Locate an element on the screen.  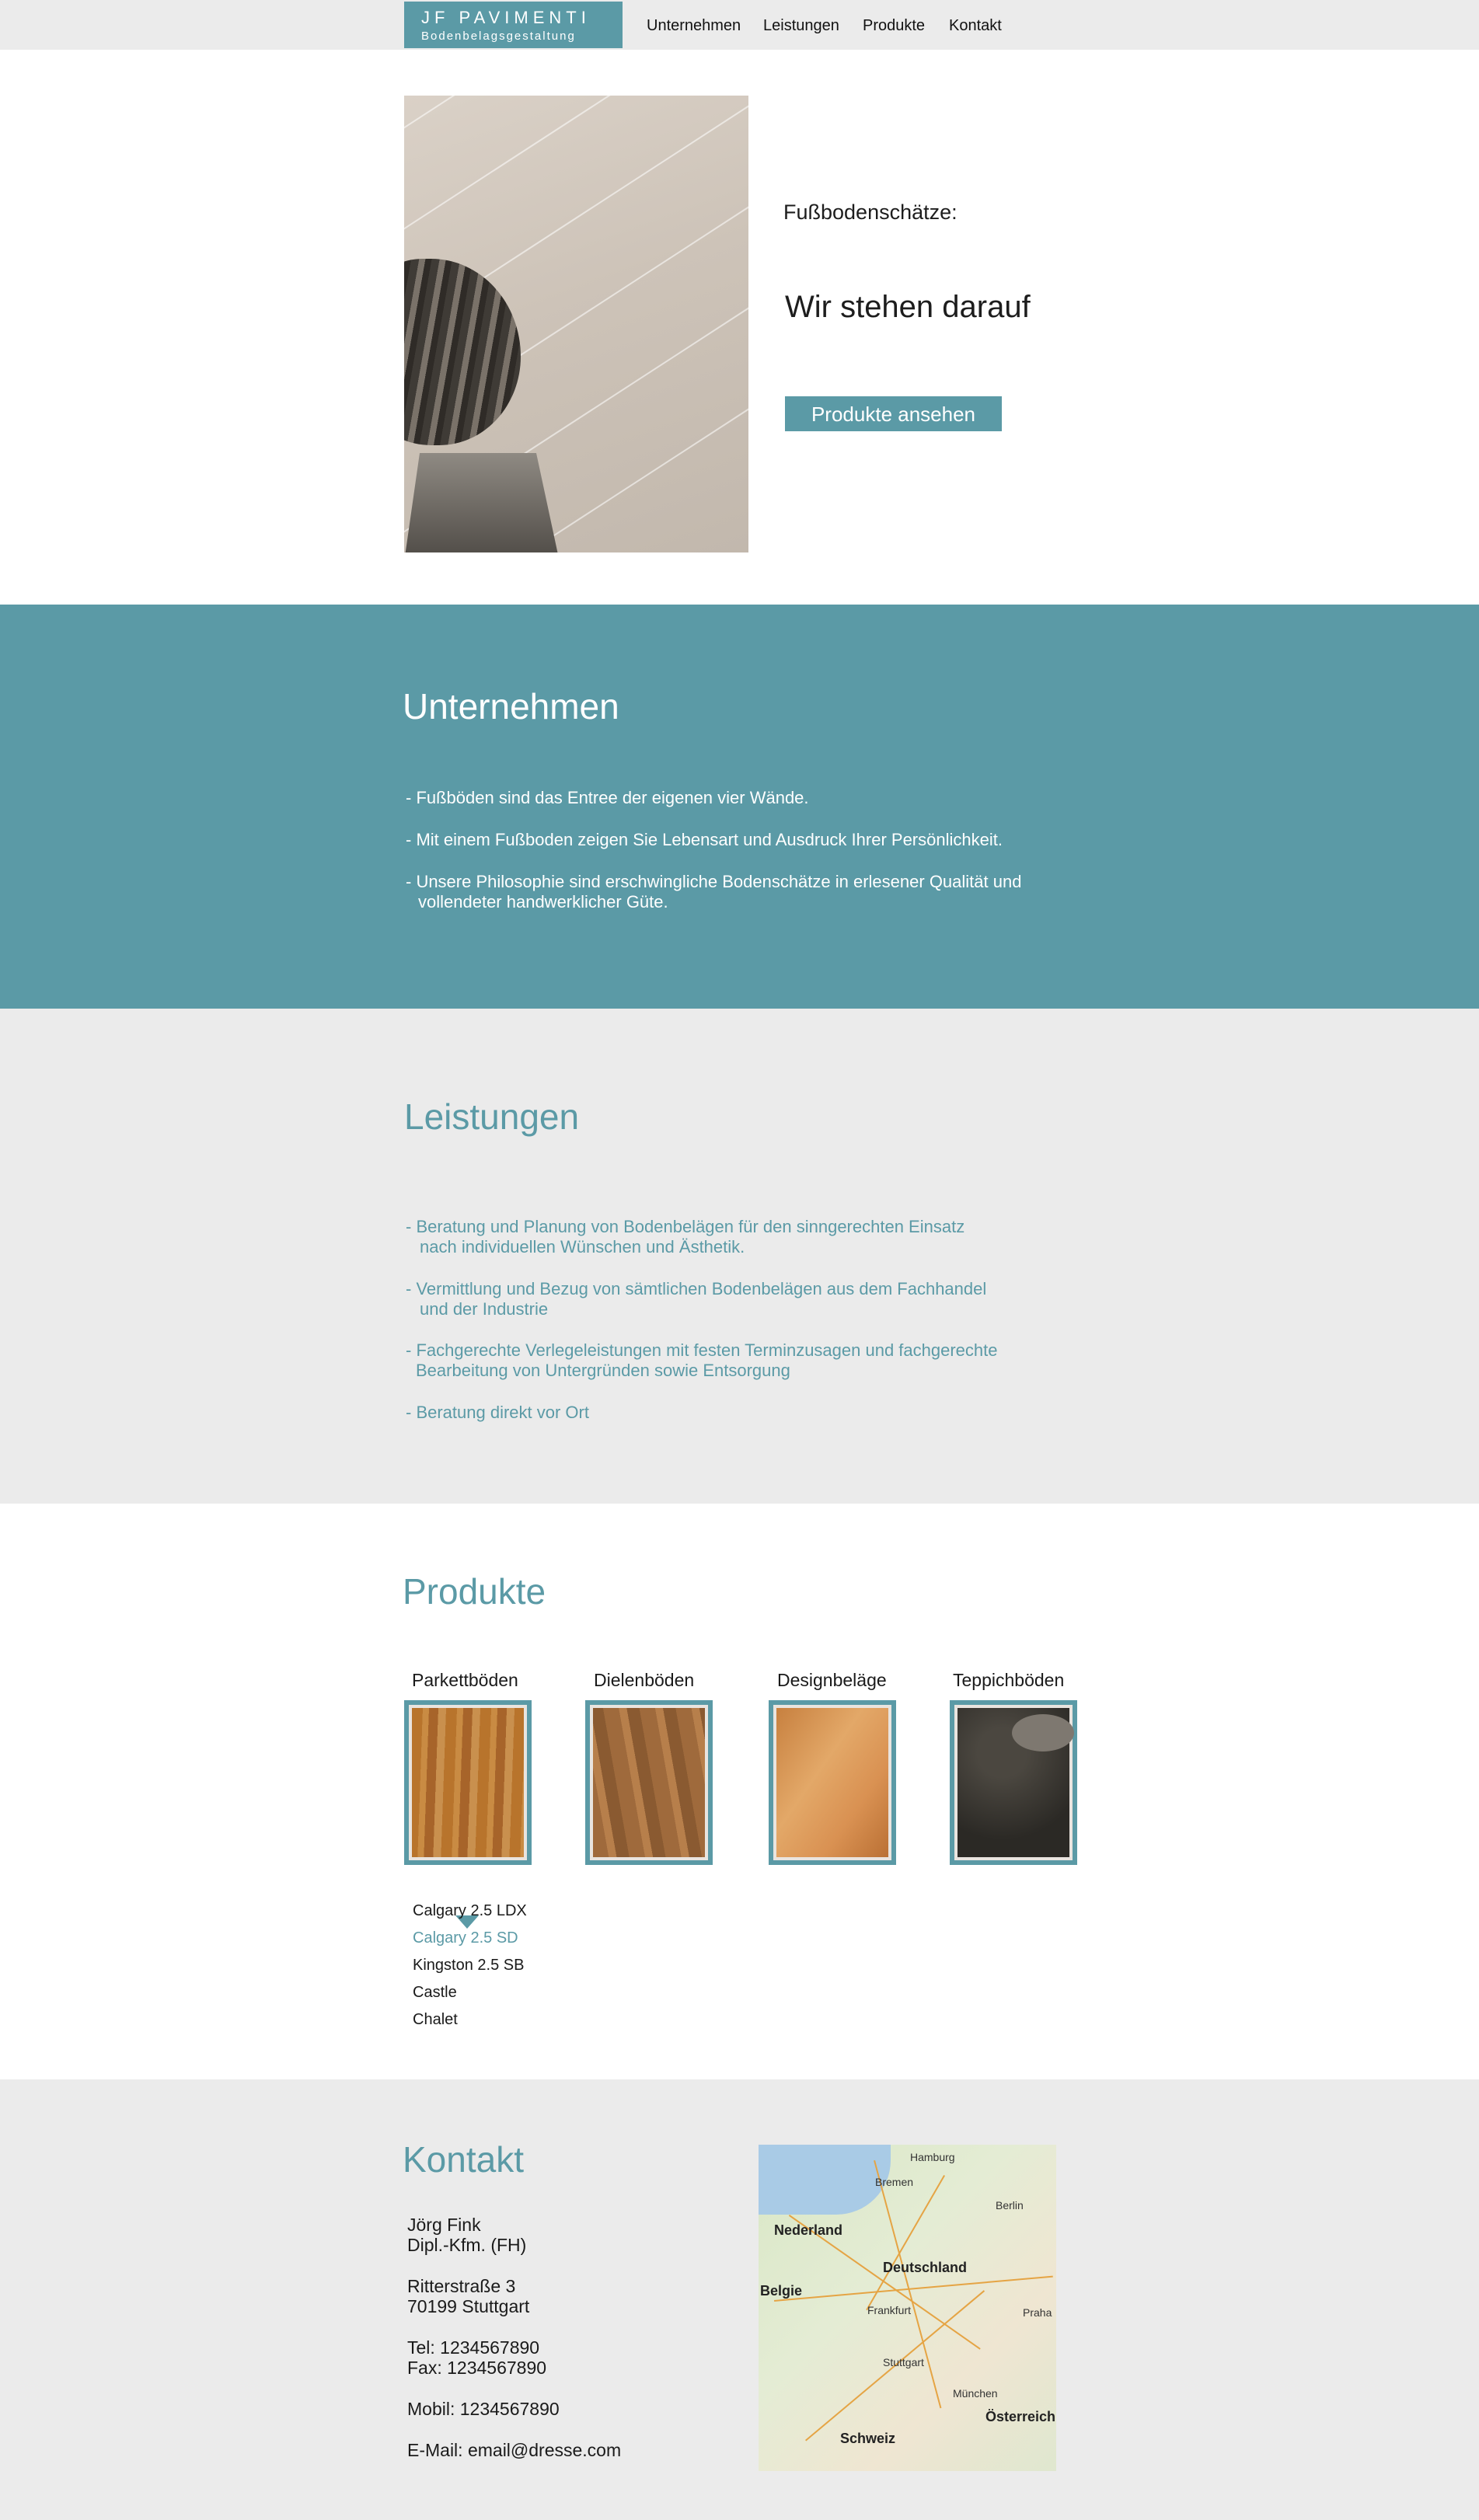
teppich-image is located at coordinates (1016, 1782).